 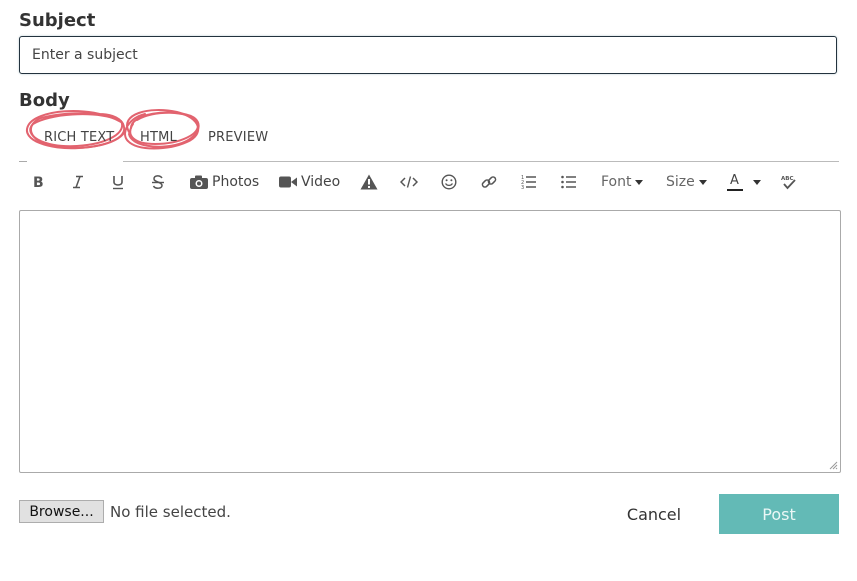 I want to click on video-camera-icon, so click(x=288, y=182).